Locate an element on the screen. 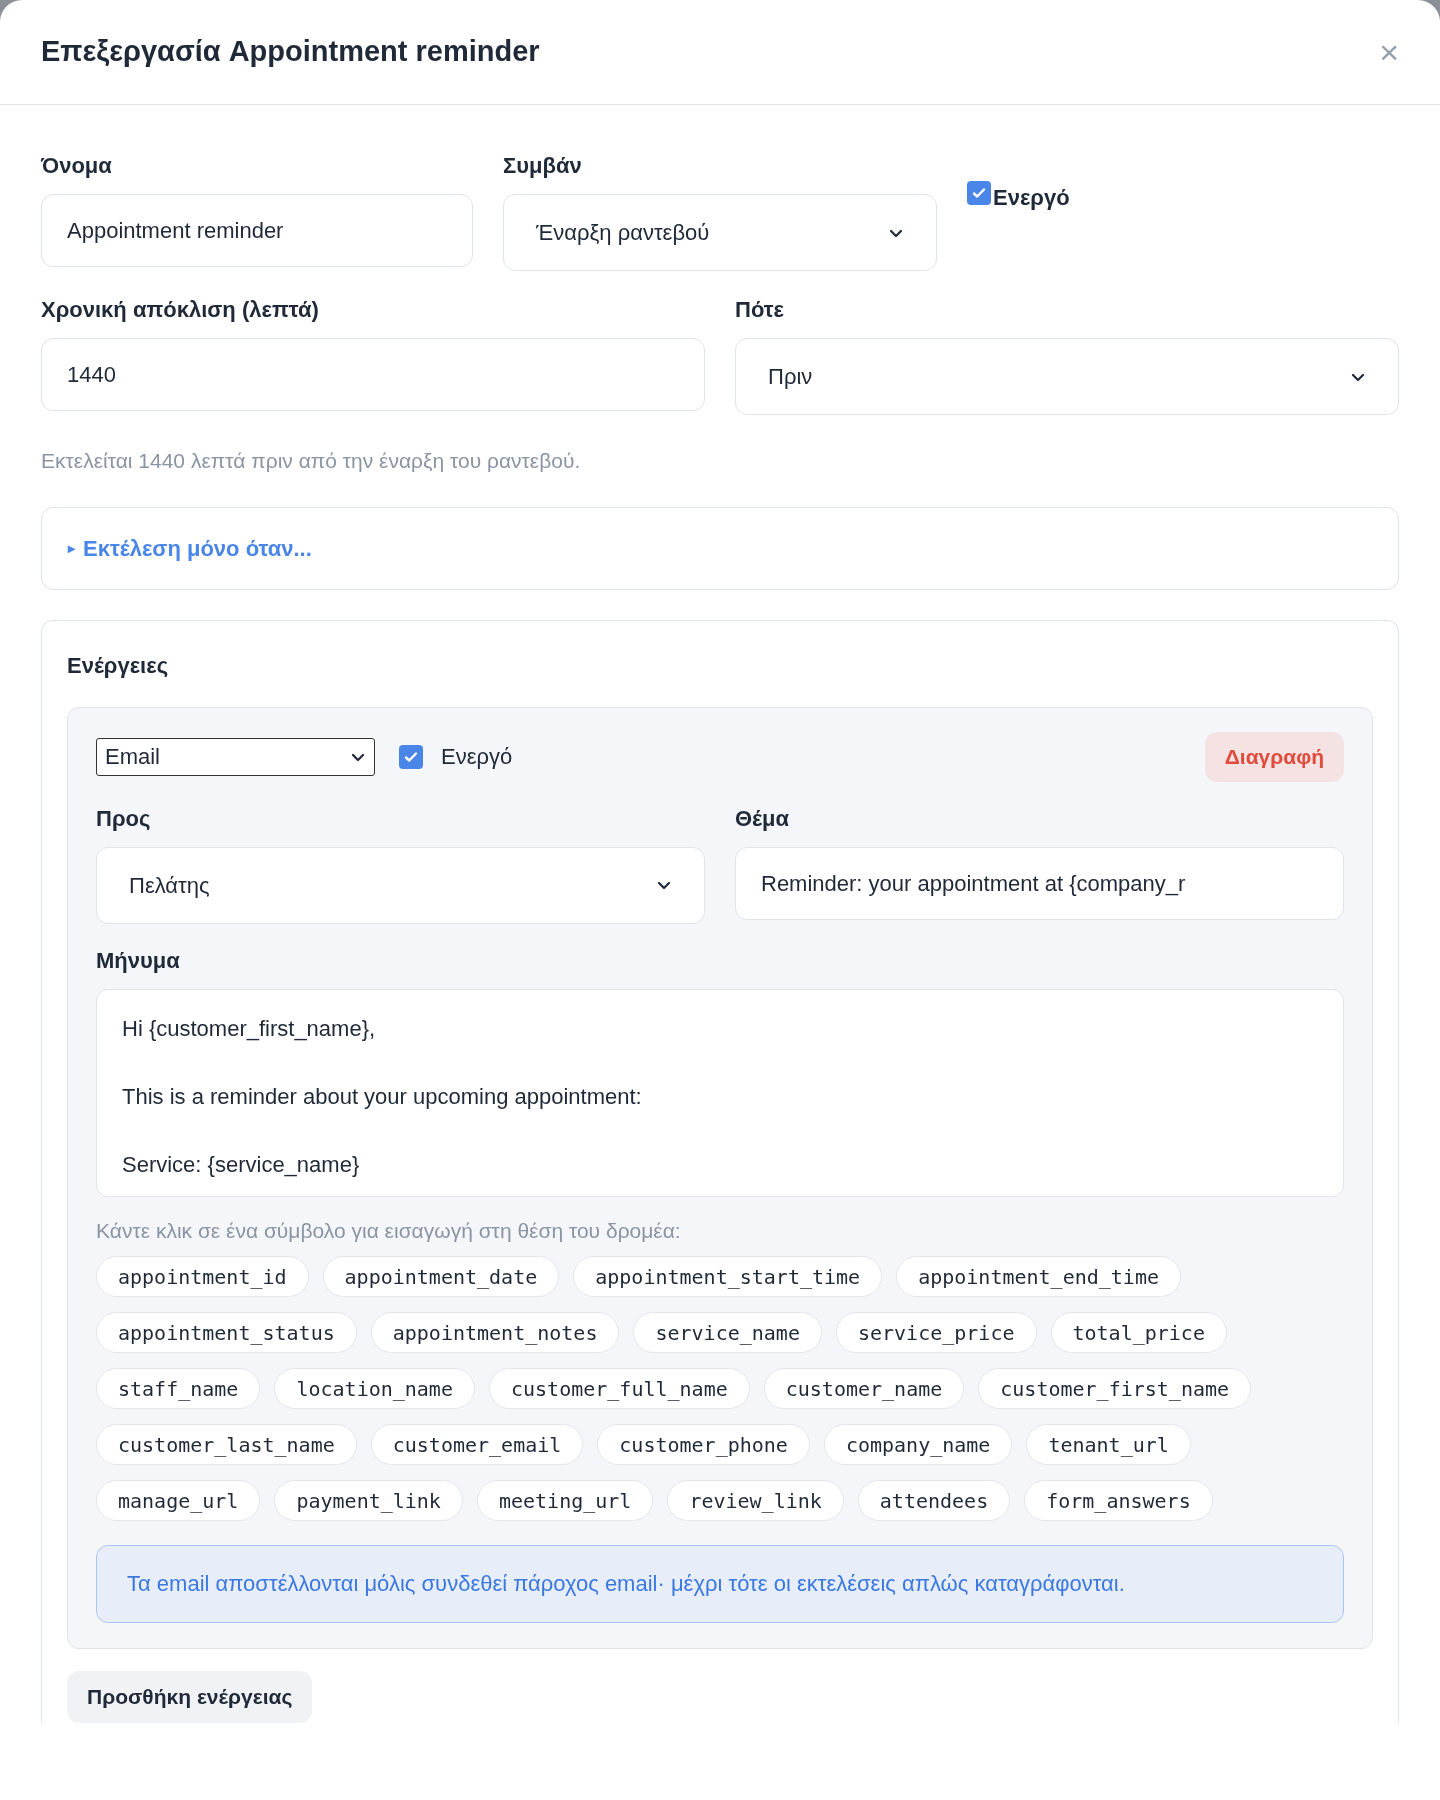  token-chip: review_link is located at coordinates (755, 1500).